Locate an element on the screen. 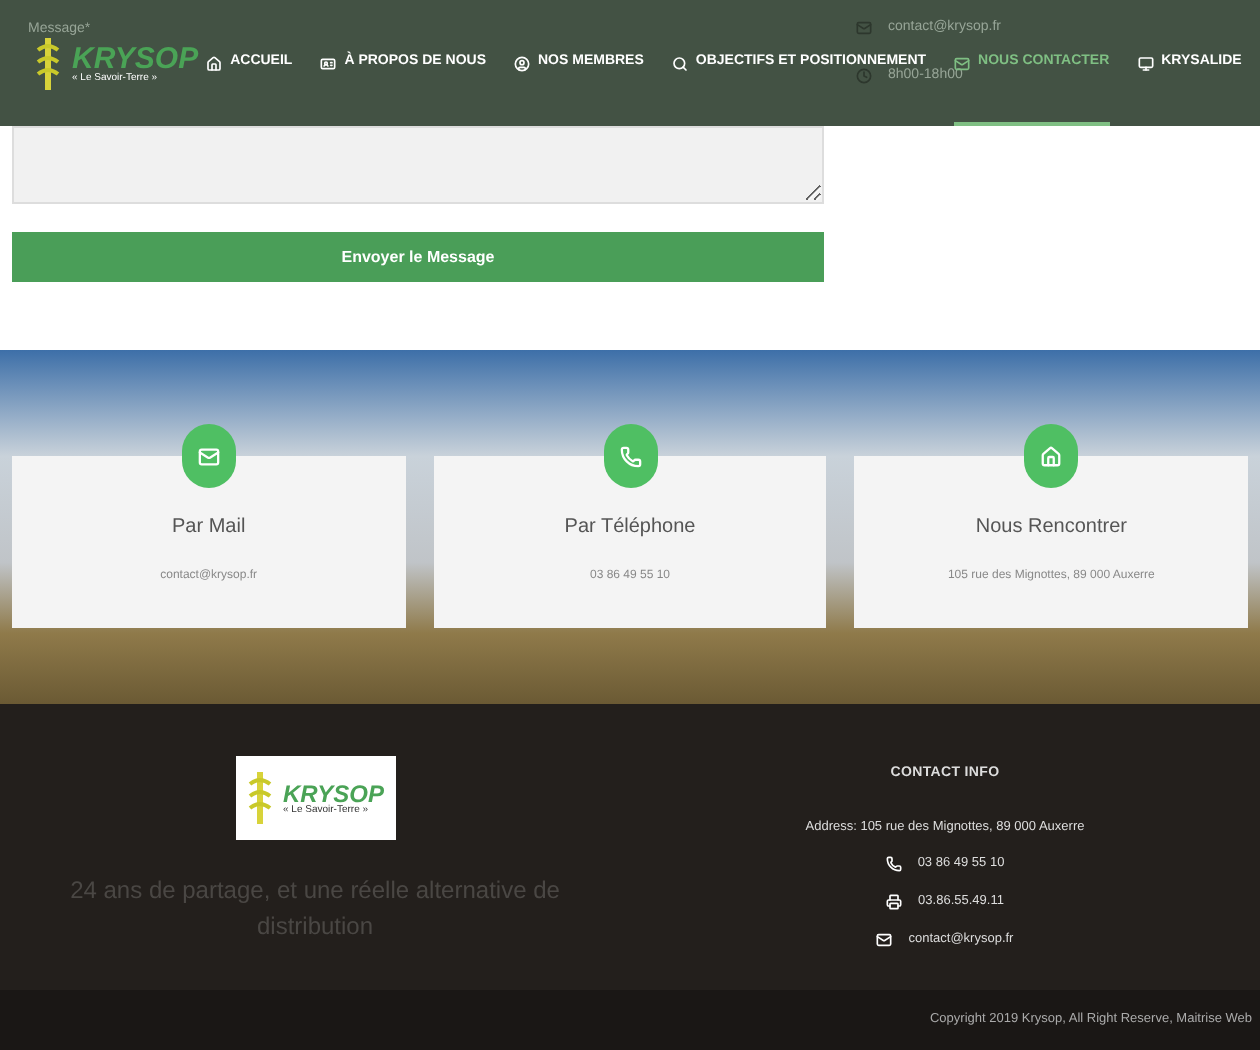  card-title: Par Téléphone is located at coordinates (630, 528).